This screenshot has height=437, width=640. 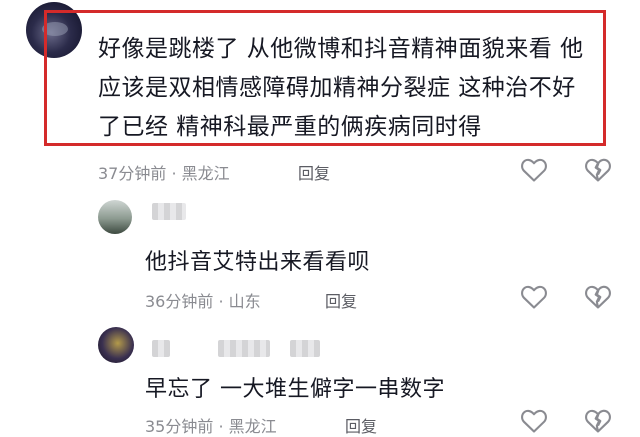 What do you see at coordinates (337, 88) in the screenshot?
I see `comment-line: 应该是双相情感障碍加精神分裂症 这种治不好` at bounding box center [337, 88].